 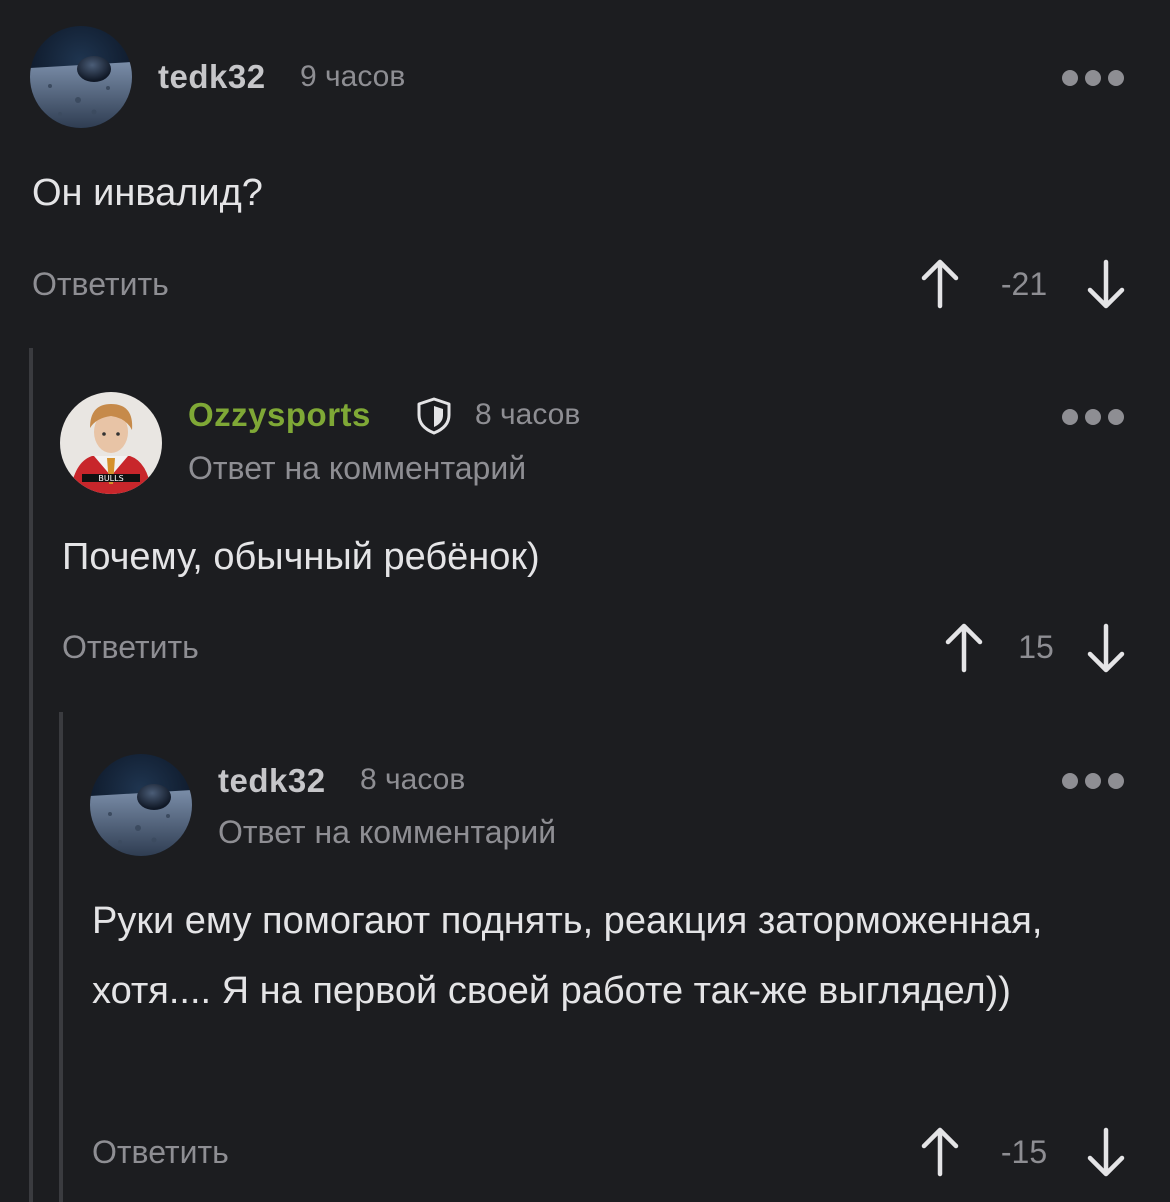 What do you see at coordinates (1024, 284) in the screenshot?
I see `comment-rating: -21` at bounding box center [1024, 284].